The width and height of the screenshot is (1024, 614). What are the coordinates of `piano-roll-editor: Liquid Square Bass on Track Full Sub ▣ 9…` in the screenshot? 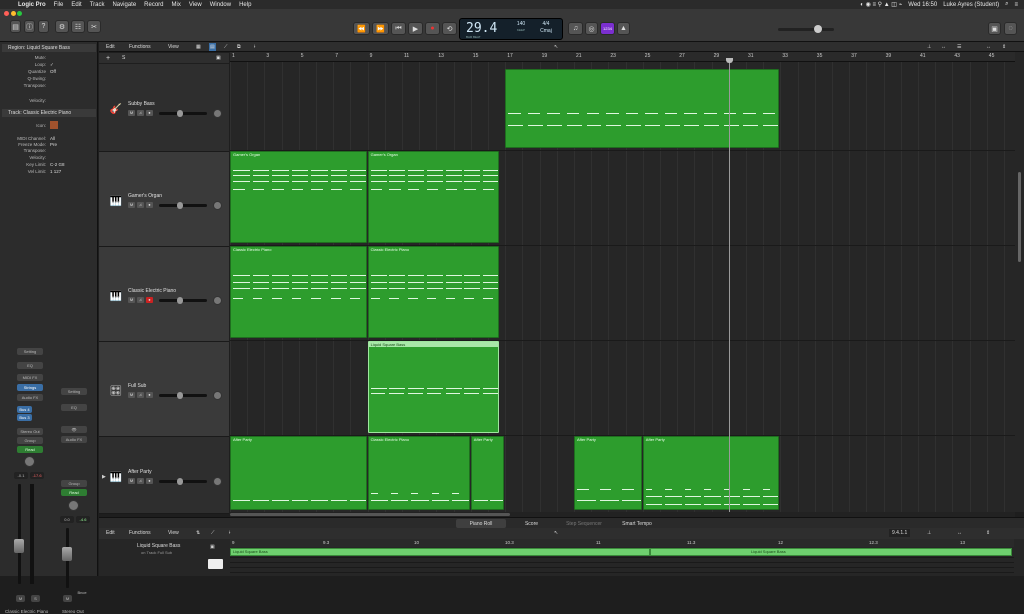 It's located at (561, 557).